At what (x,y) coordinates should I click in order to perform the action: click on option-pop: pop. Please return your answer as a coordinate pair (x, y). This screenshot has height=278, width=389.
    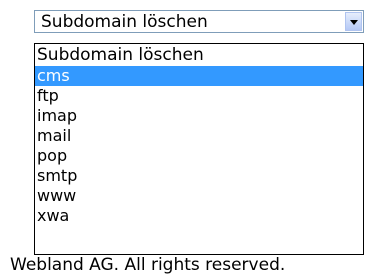
    Looking at the image, I should click on (199, 156).